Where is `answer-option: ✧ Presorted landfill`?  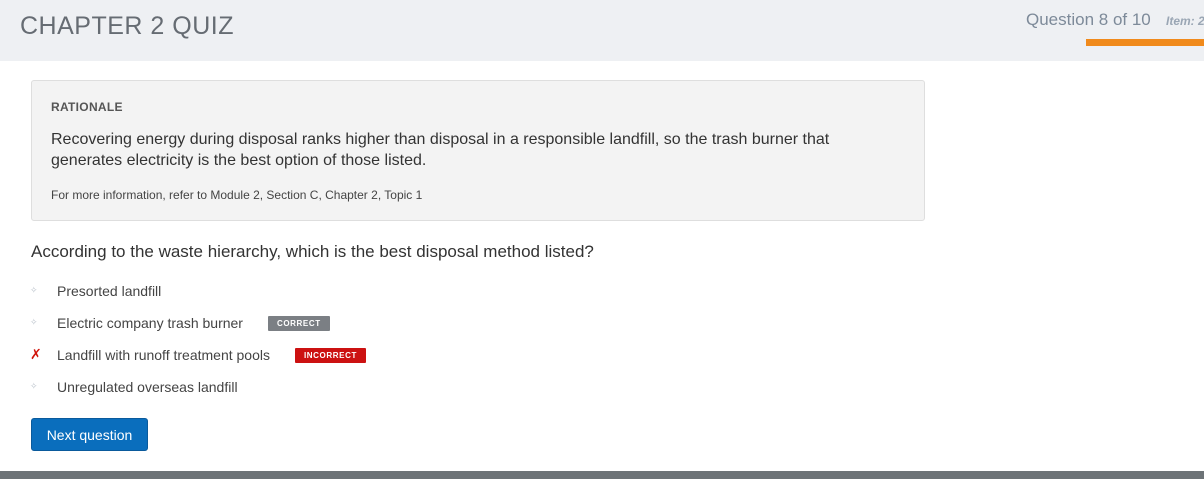 answer-option: ✧ Presorted landfill is located at coordinates (95, 291).